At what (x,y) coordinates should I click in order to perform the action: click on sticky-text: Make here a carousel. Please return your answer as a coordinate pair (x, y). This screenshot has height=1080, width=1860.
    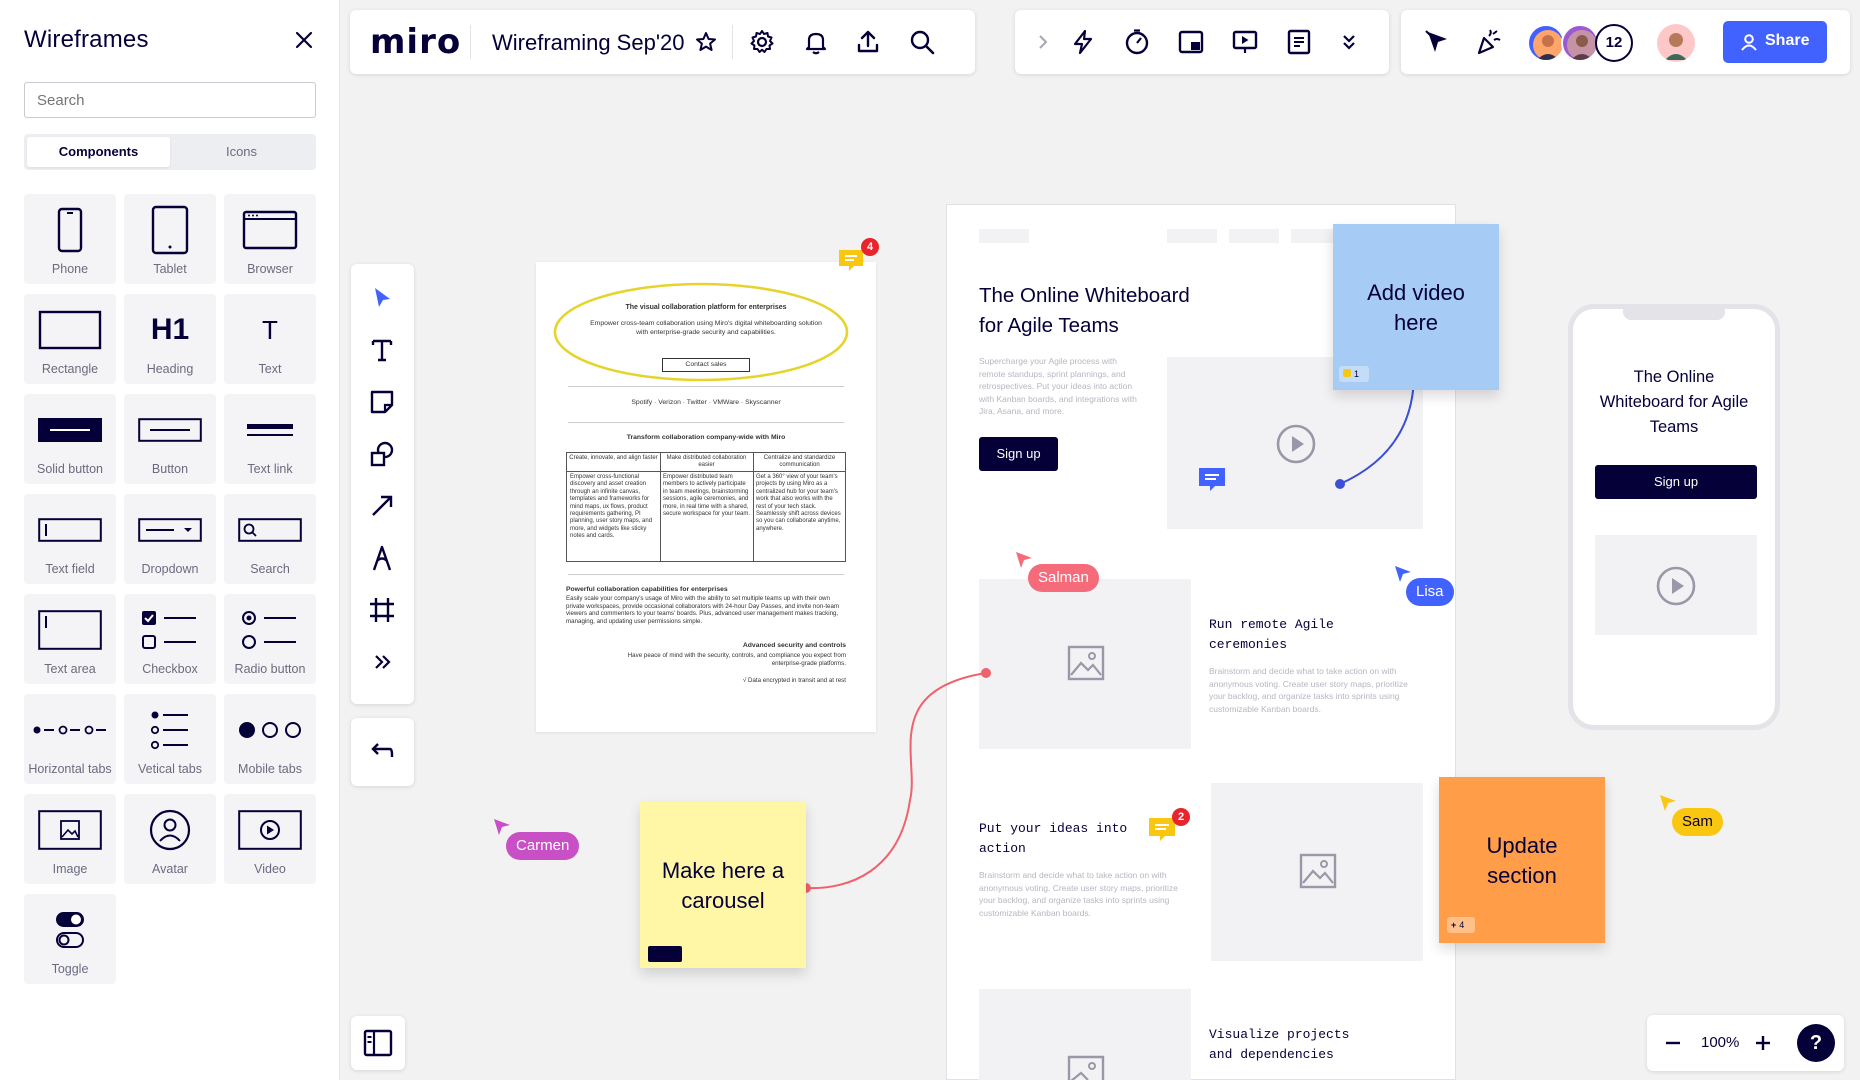
    Looking at the image, I should click on (723, 886).